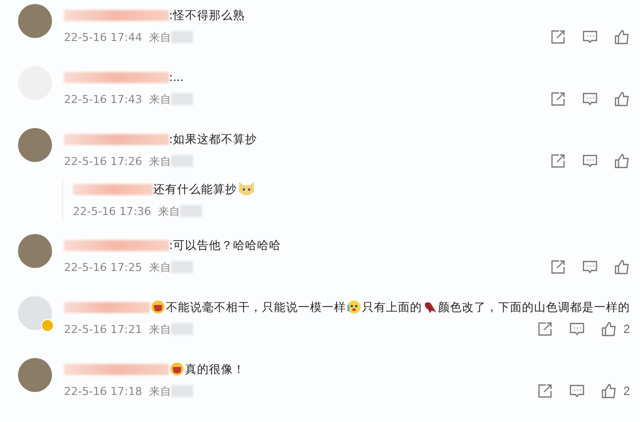 The height and width of the screenshot is (422, 640). Describe the element at coordinates (213, 139) in the screenshot. I see `comment-text: :如果这都不算抄` at that location.